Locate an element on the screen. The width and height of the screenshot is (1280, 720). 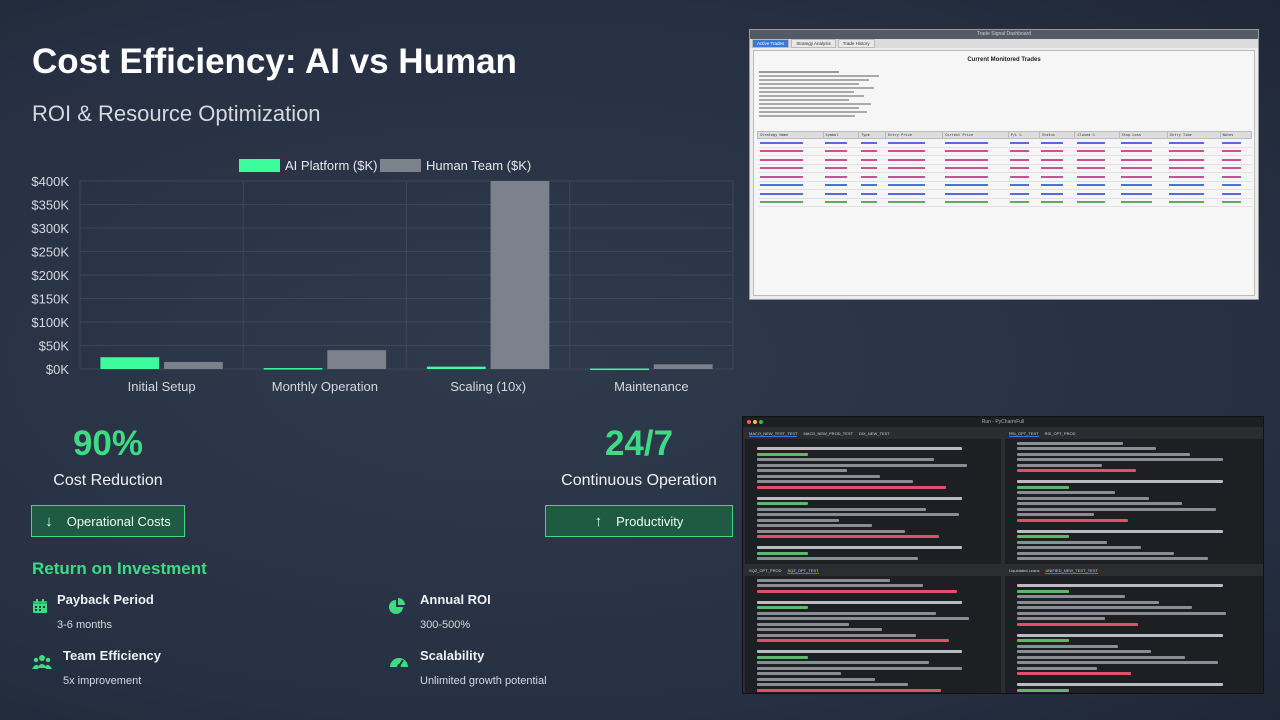
slide-title: Cost Efficiency: AI vs Human is located at coordinates (274, 61).